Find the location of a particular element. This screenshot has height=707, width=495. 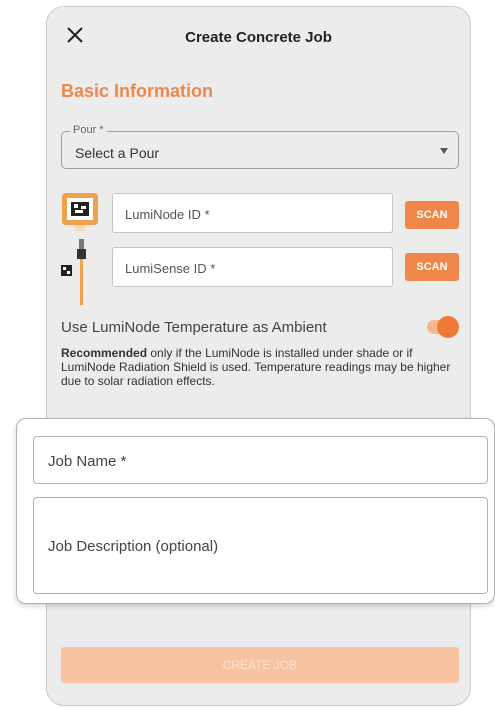

lumisense-id-placeholder: LumiSense ID * is located at coordinates (170, 268).